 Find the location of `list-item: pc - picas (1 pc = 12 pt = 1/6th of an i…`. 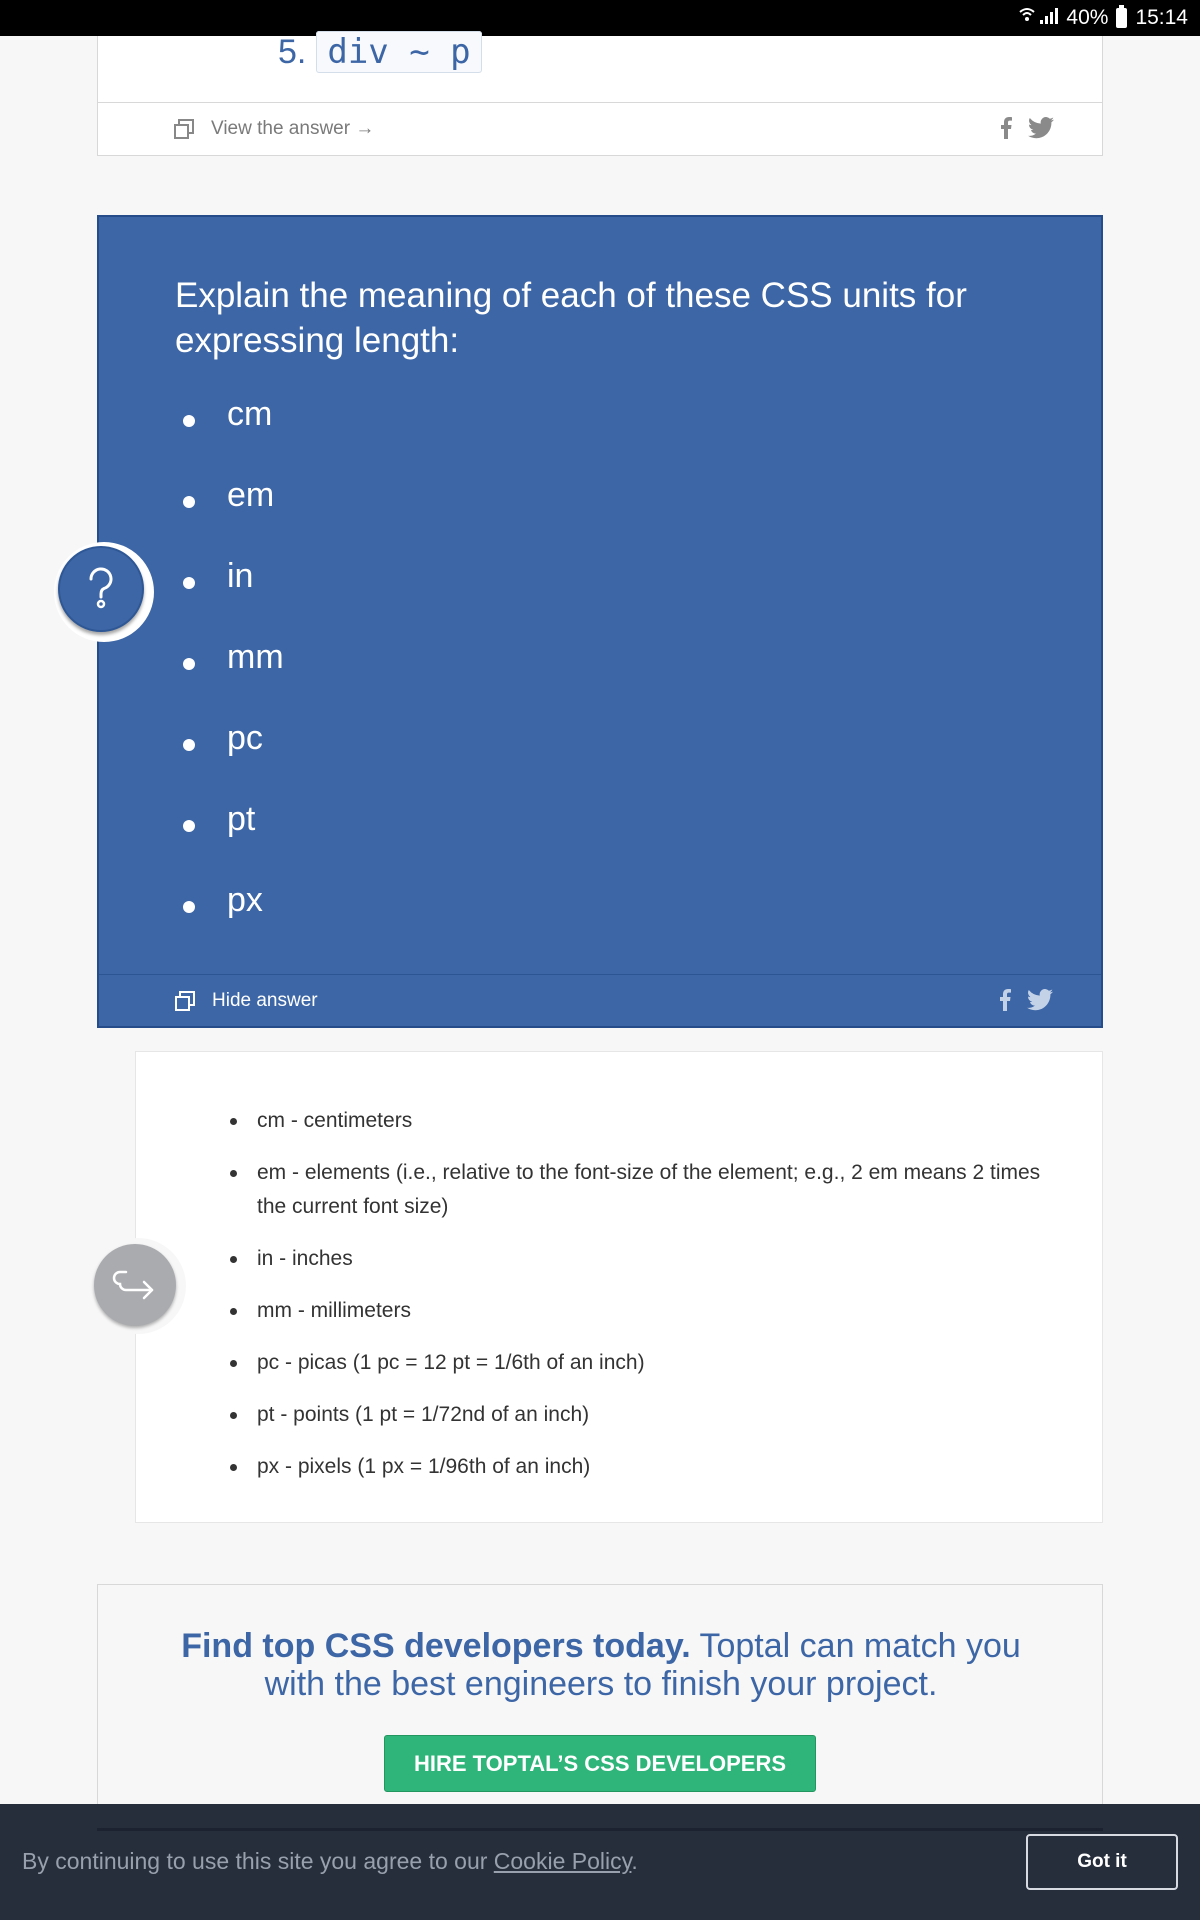

list-item: pc - picas (1 pc = 12 pt = 1/6th of an i… is located at coordinates (645, 1363).